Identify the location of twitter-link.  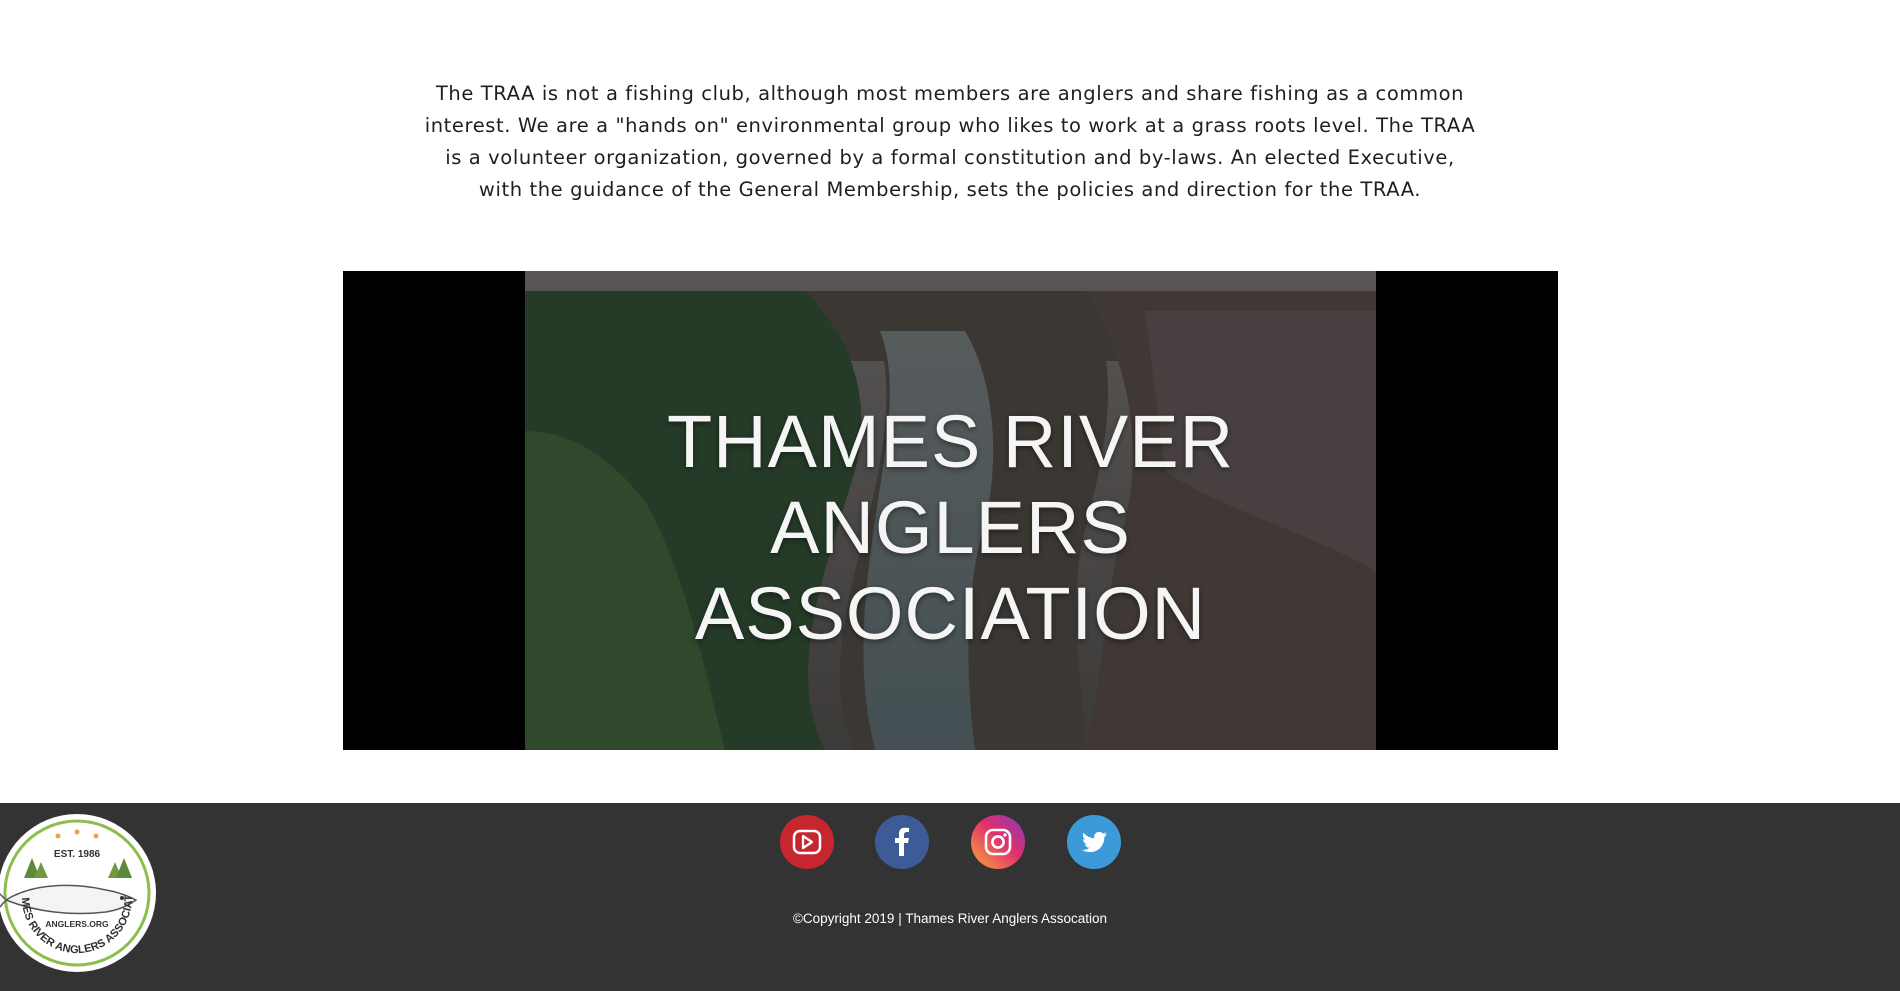
(1094, 842).